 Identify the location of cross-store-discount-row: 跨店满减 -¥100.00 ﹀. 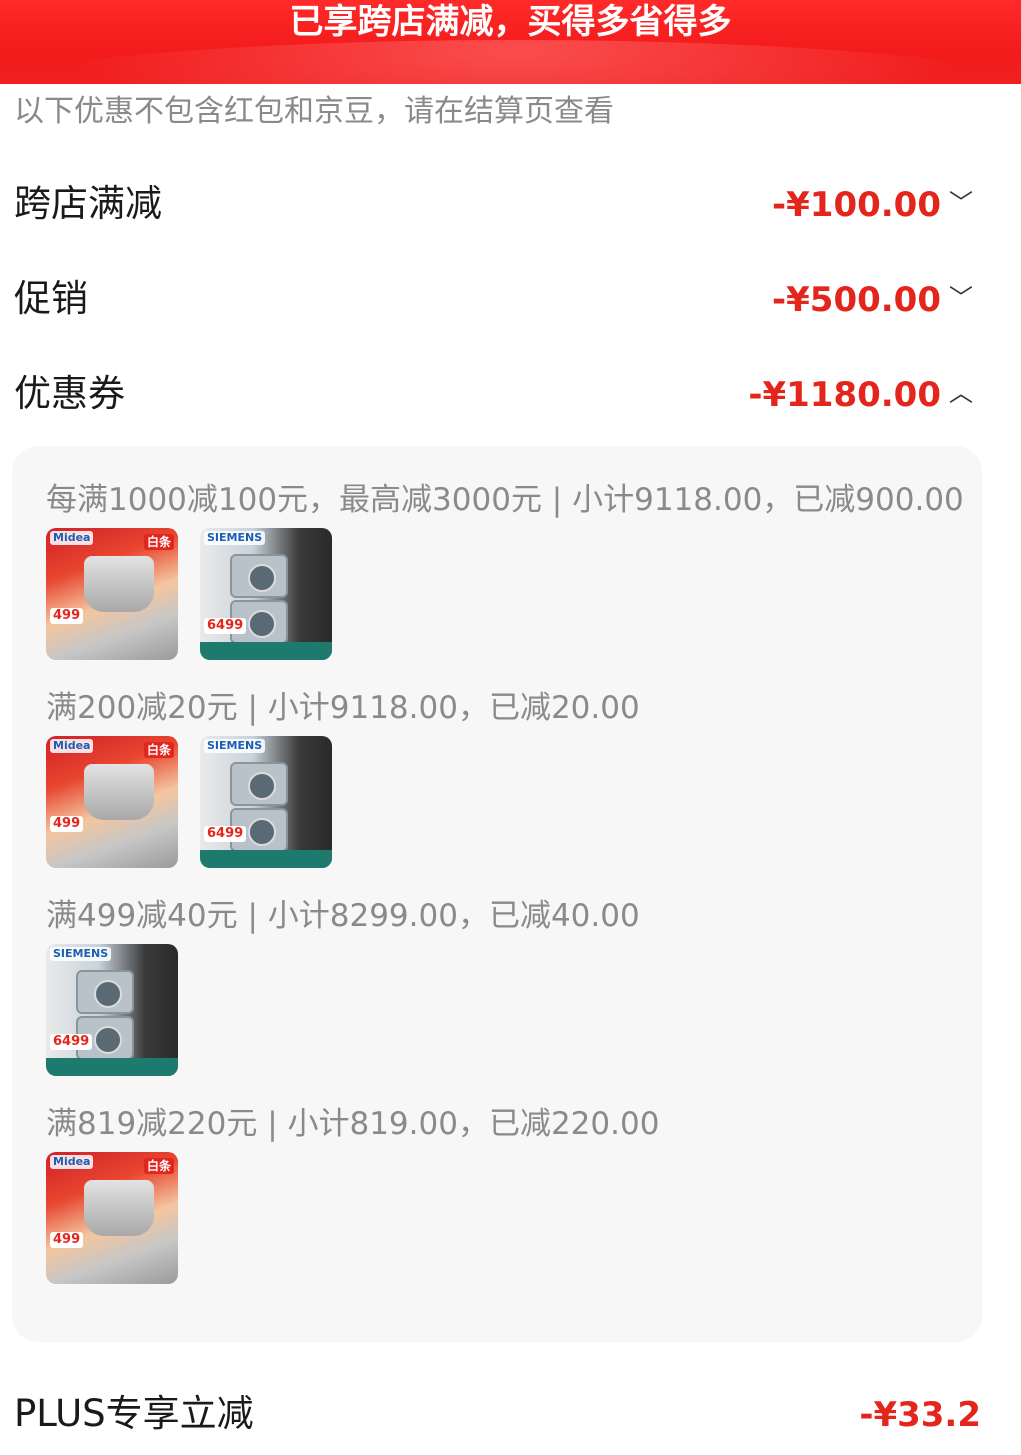
(510, 204).